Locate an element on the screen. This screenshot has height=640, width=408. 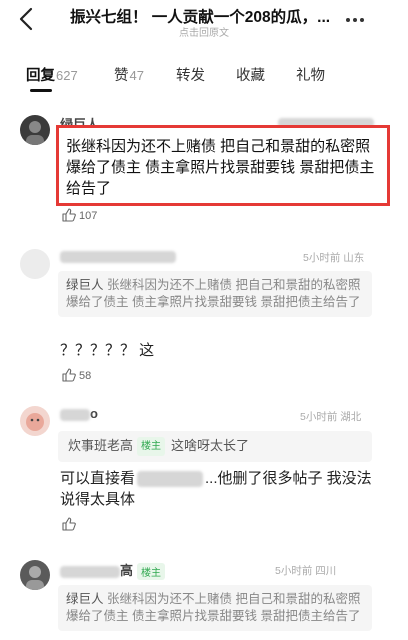
tab-replies: 回复627 is located at coordinates (52, 74).